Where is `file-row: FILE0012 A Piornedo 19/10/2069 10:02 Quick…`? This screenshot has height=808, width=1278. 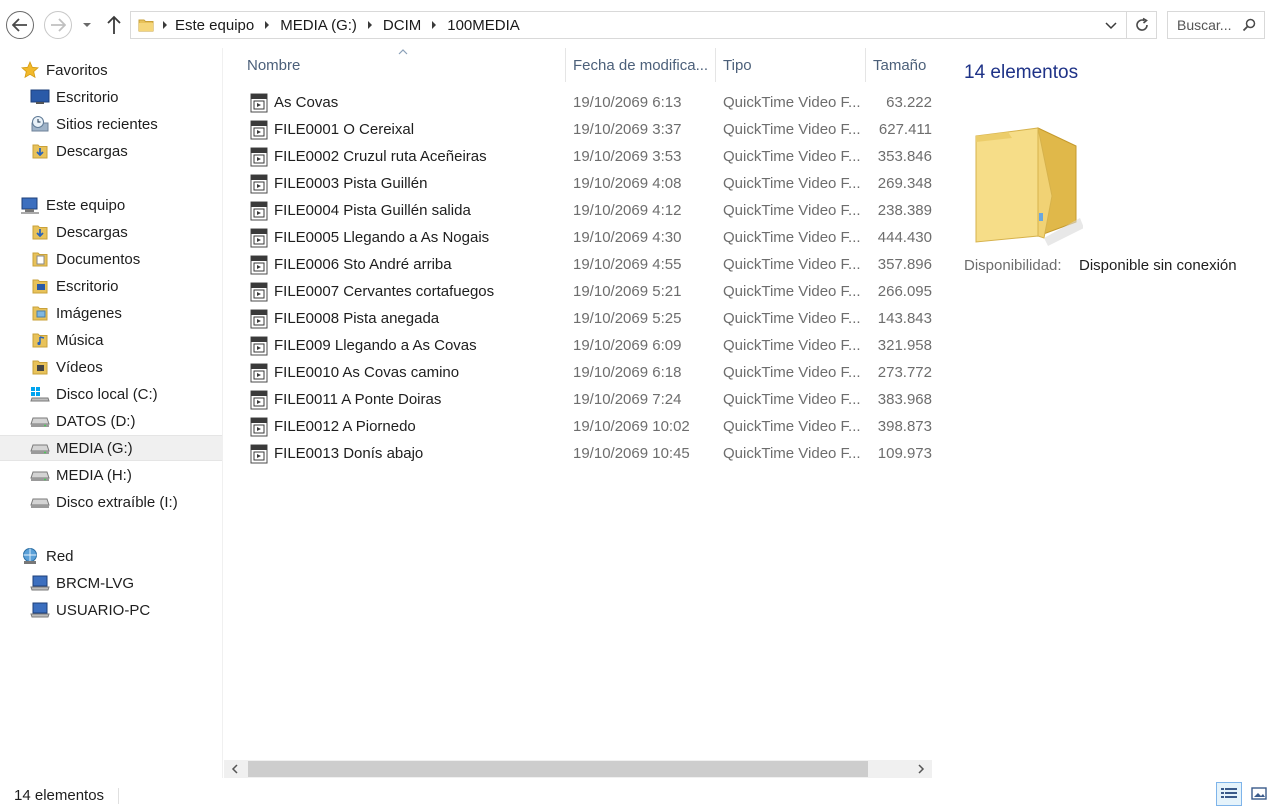
file-row: FILE0012 A Piornedo 19/10/2069 10:02 Quick… is located at coordinates (578, 426).